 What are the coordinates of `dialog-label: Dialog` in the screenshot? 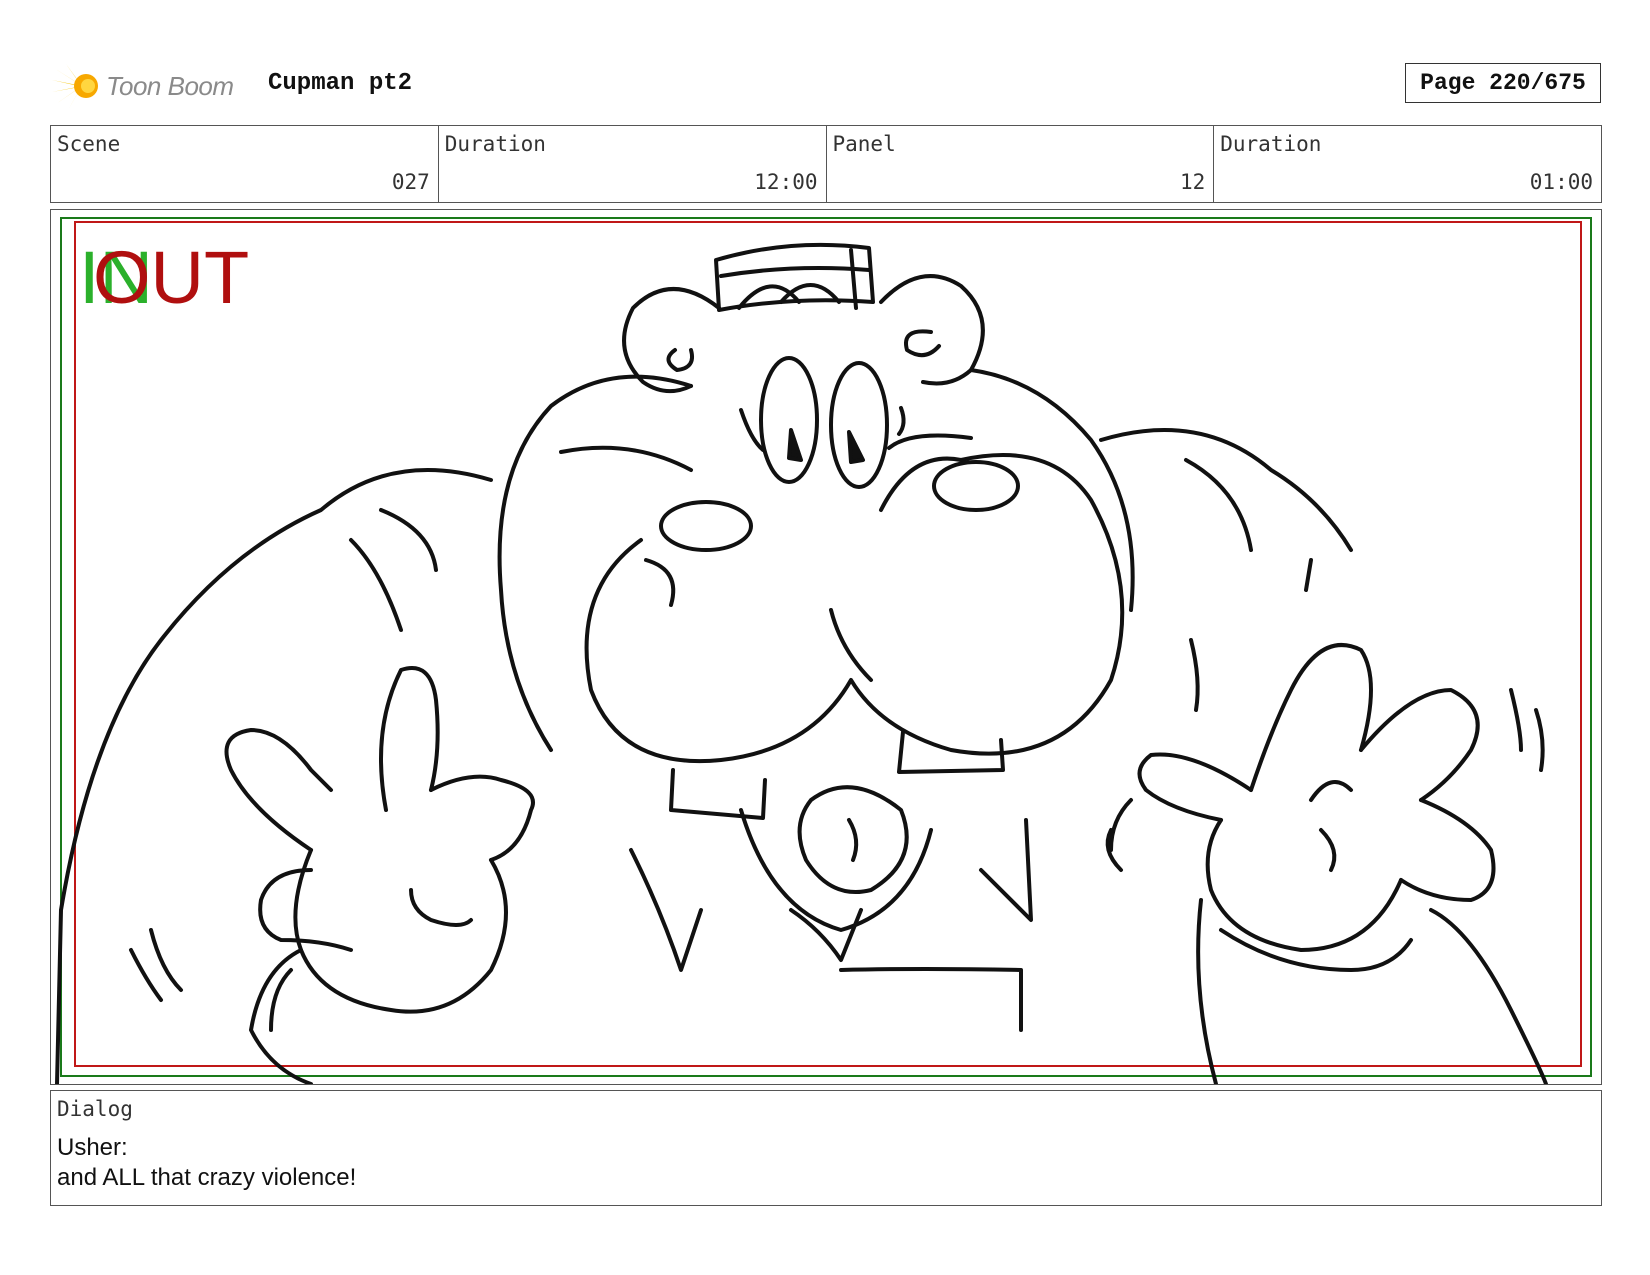 It's located at (95, 1109).